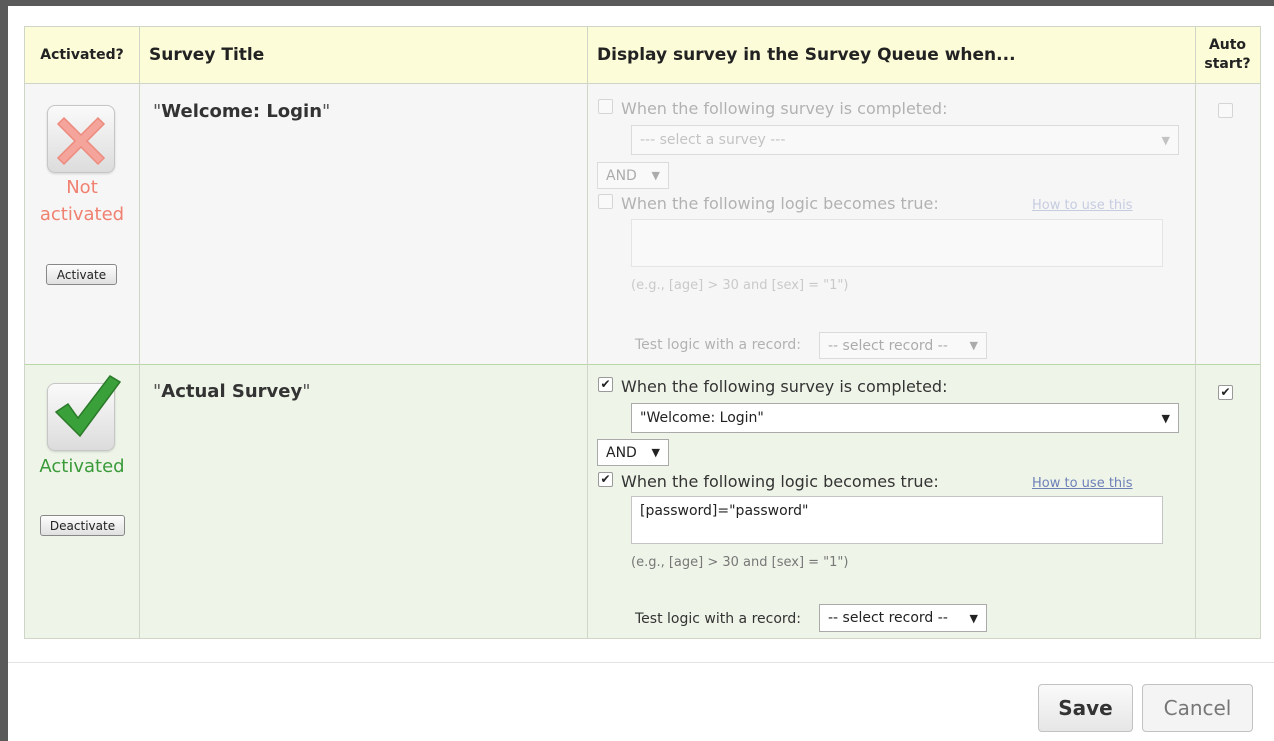  What do you see at coordinates (82, 214) in the screenshot?
I see `status-line2: activated` at bounding box center [82, 214].